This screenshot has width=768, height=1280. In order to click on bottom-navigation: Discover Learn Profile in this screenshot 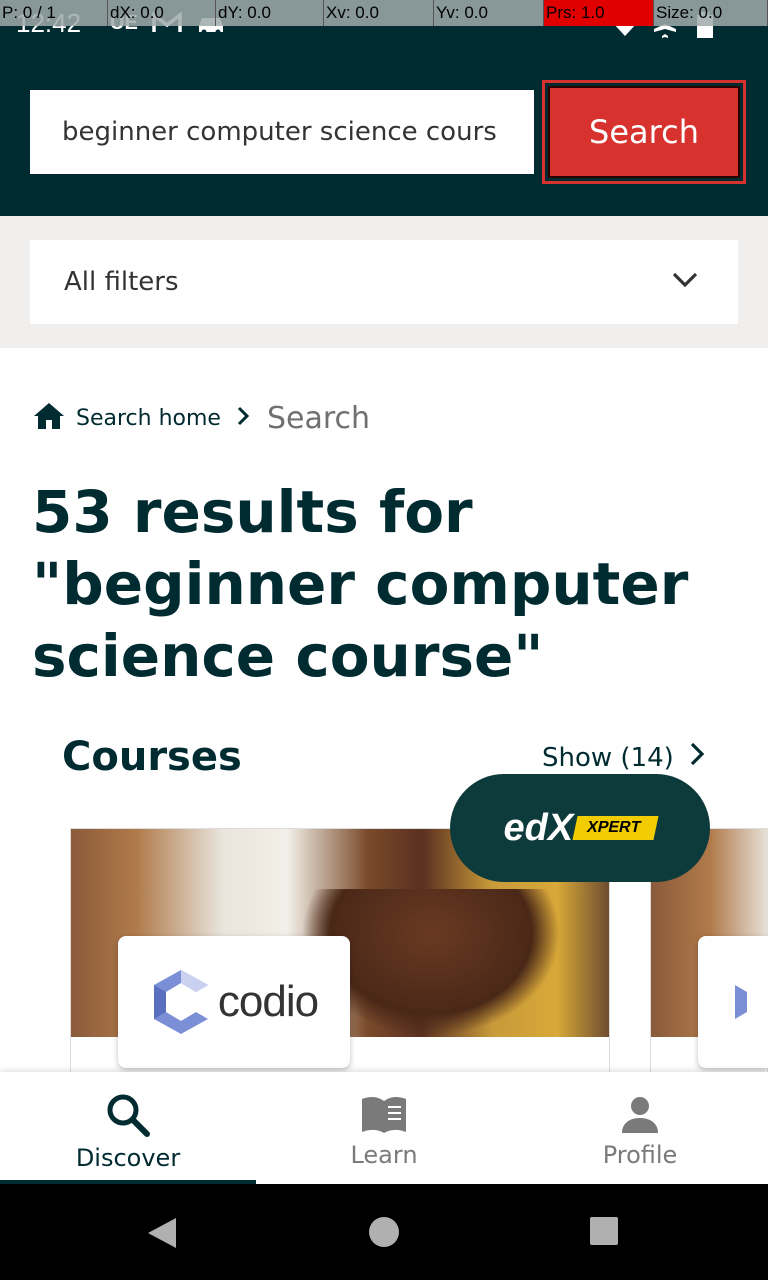, I will do `click(384, 1128)`.